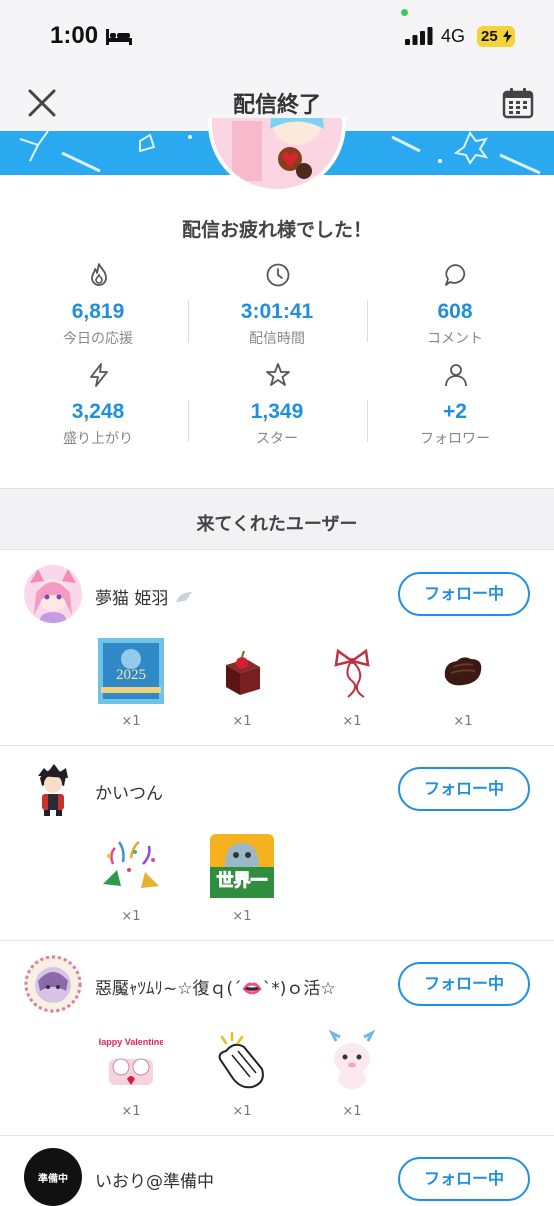 The image size is (554, 1206). I want to click on stat-value: 608, so click(455, 311).